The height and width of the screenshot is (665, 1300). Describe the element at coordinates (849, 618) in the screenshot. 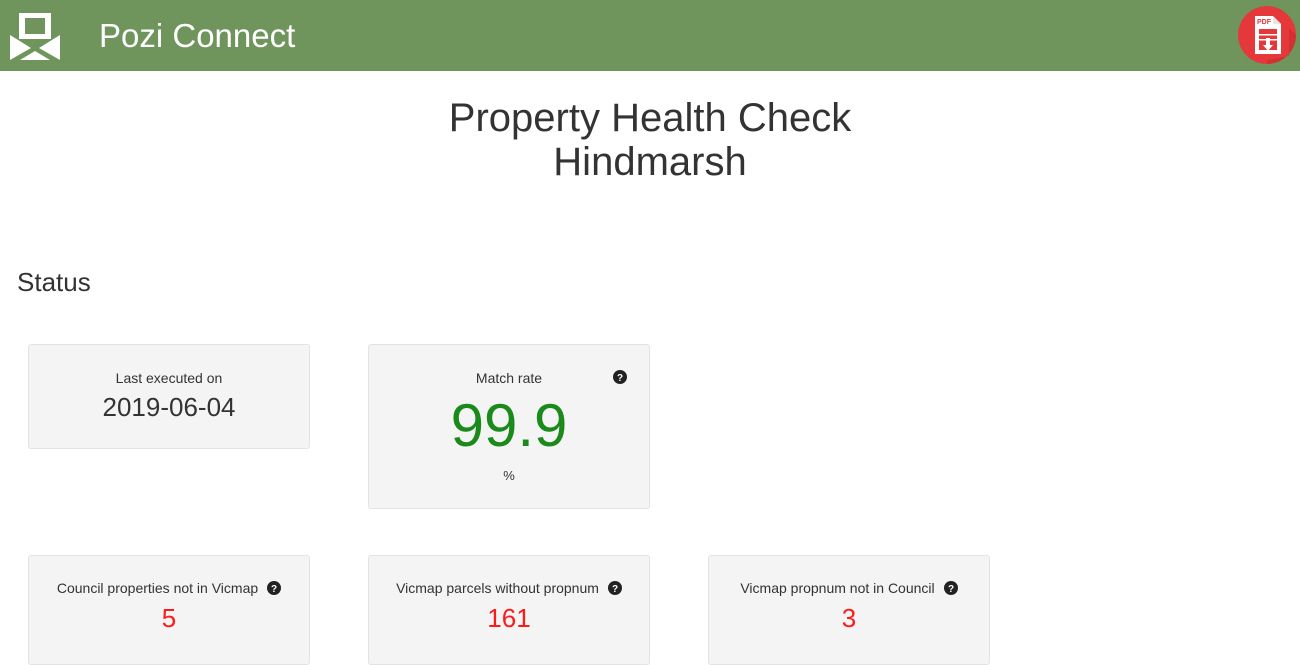

I see `metric-value: 3` at that location.